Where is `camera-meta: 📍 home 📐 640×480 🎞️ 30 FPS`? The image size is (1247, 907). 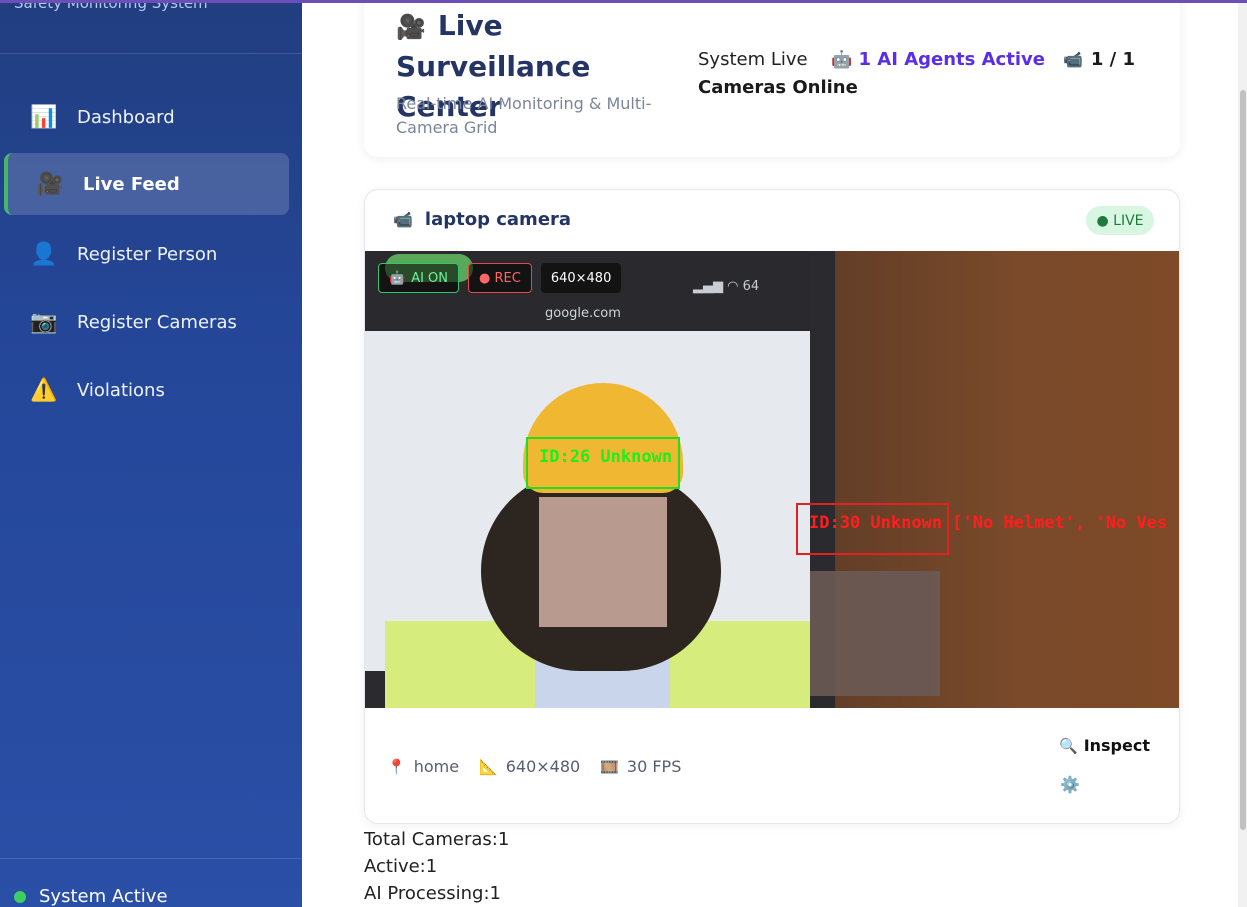 camera-meta: 📍 home 📐 640×480 🎞️ 30 FPS is located at coordinates (544, 766).